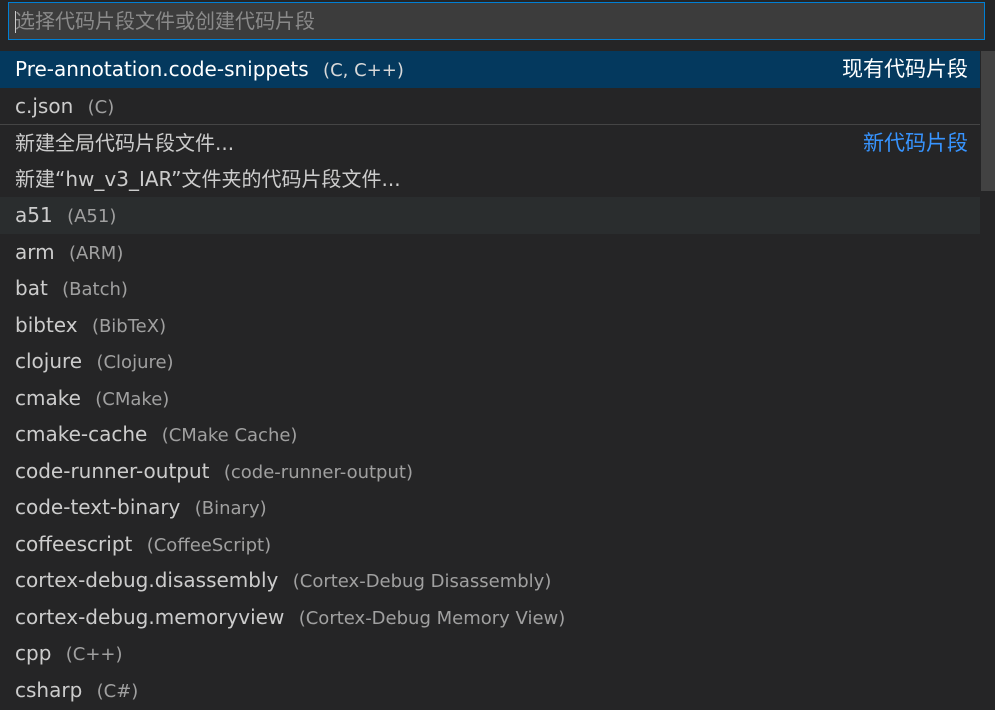  I want to click on item-description: (C), so click(101, 107).